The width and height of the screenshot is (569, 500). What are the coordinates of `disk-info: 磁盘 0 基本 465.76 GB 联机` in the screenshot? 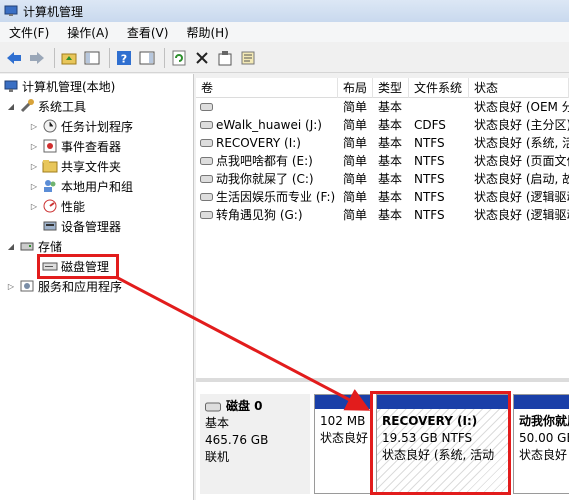 It's located at (255, 444).